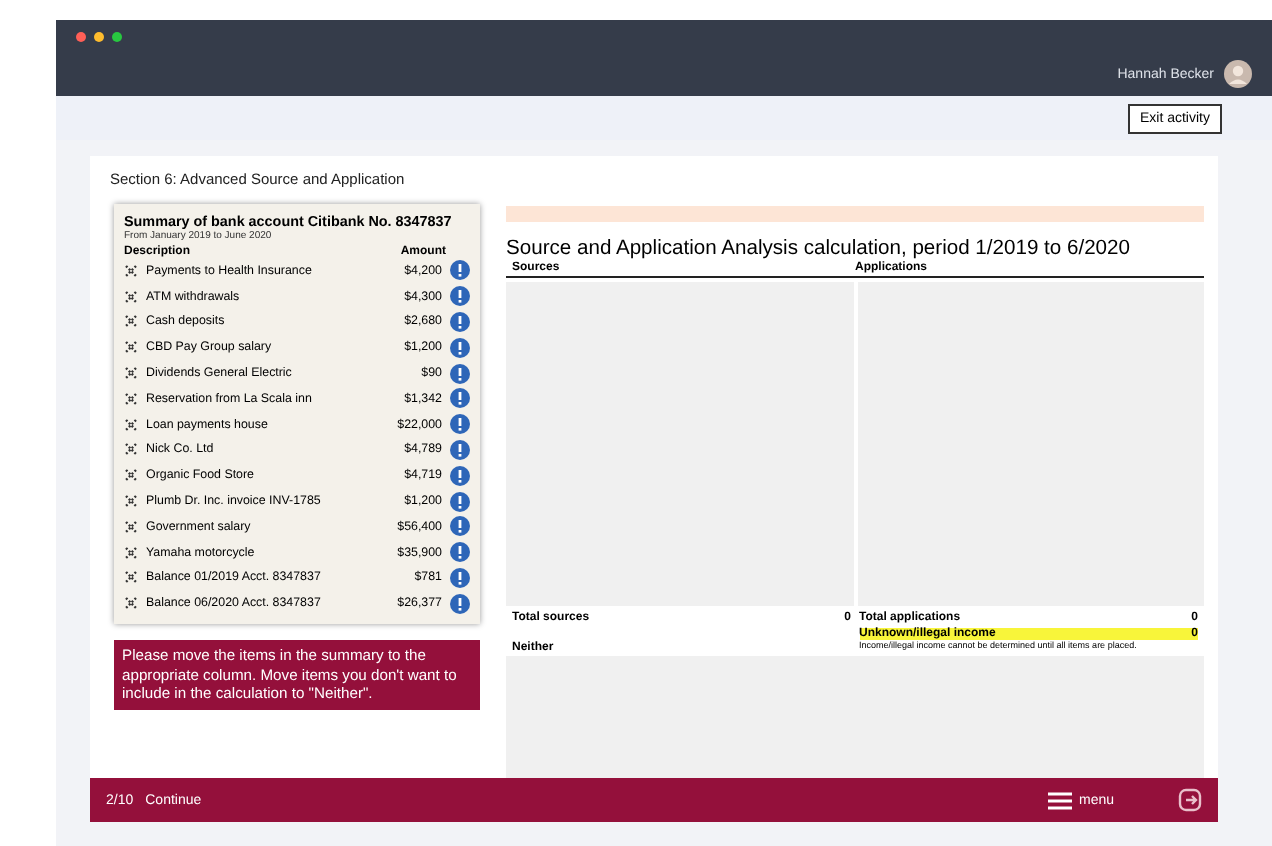 This screenshot has height=846, width=1272. I want to click on avatar-icon, so click(1238, 74).